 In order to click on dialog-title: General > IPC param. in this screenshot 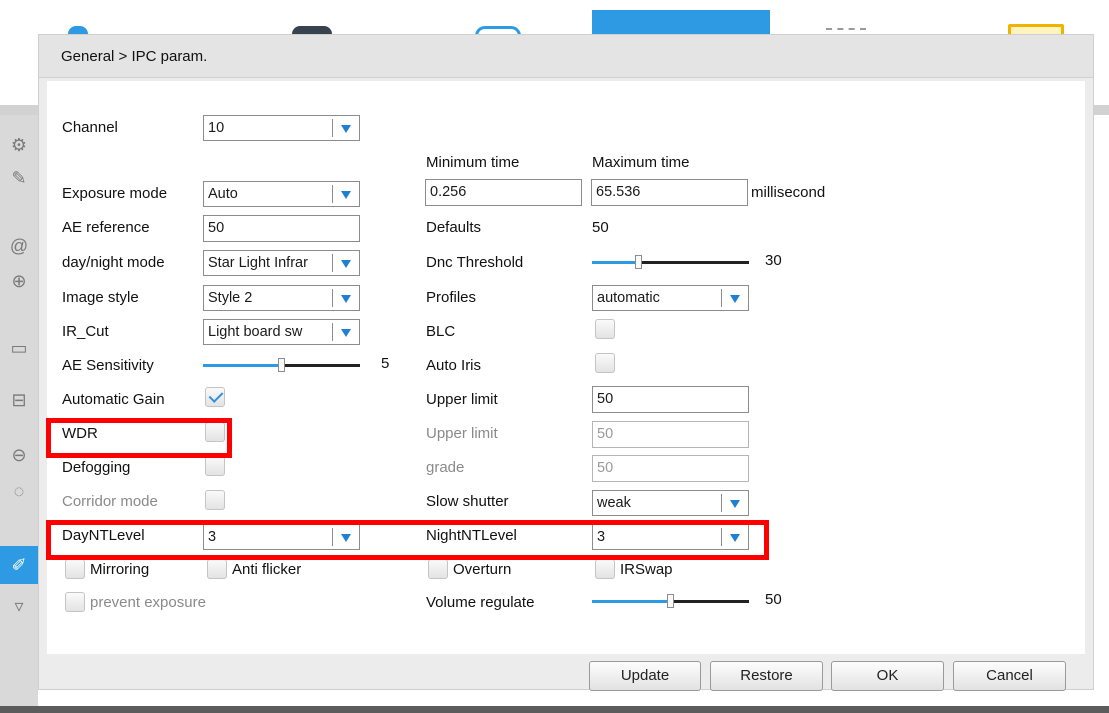, I will do `click(134, 56)`.